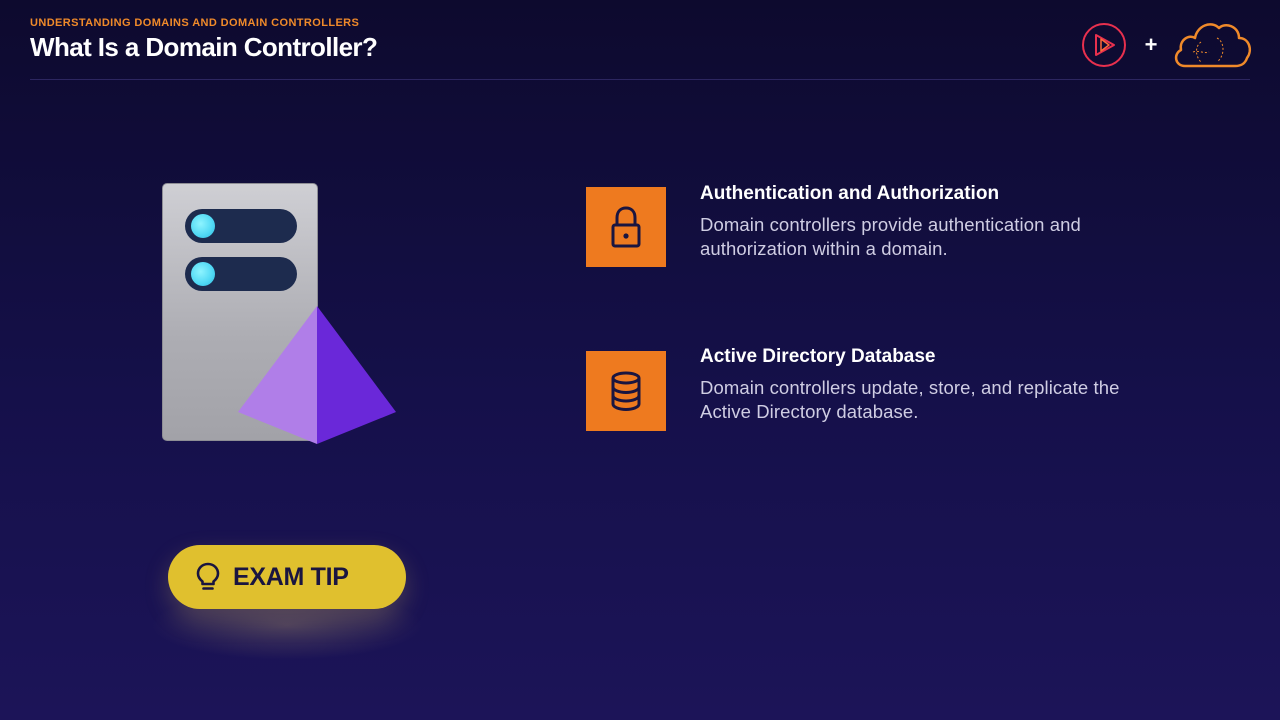  Describe the element at coordinates (640, 79) in the screenshot. I see `header-divider` at that location.